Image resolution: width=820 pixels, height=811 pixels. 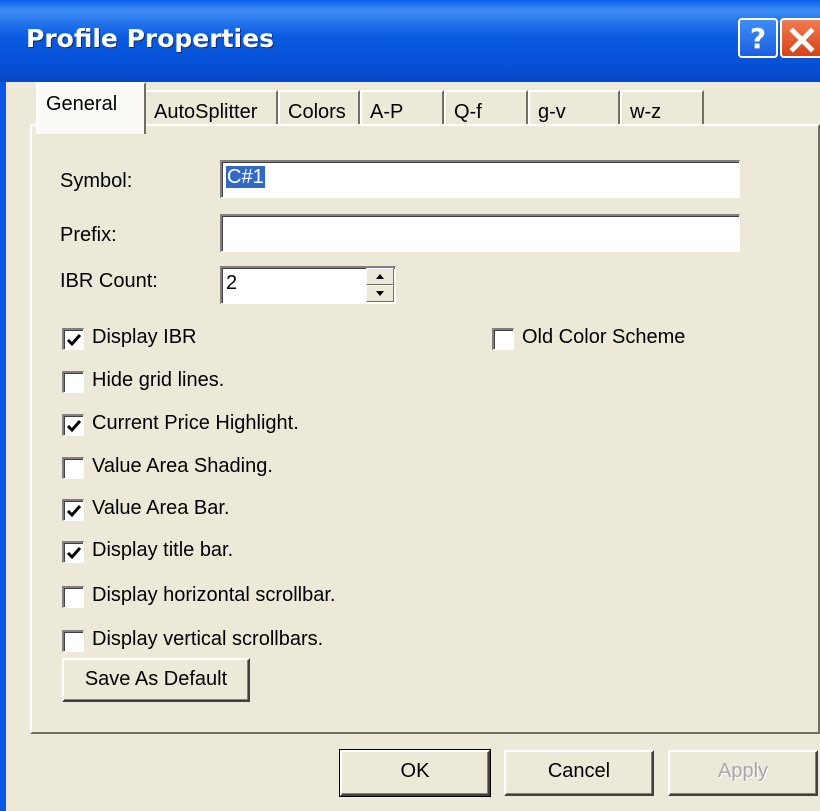 What do you see at coordinates (552, 112) in the screenshot?
I see `tab-label: g-v` at bounding box center [552, 112].